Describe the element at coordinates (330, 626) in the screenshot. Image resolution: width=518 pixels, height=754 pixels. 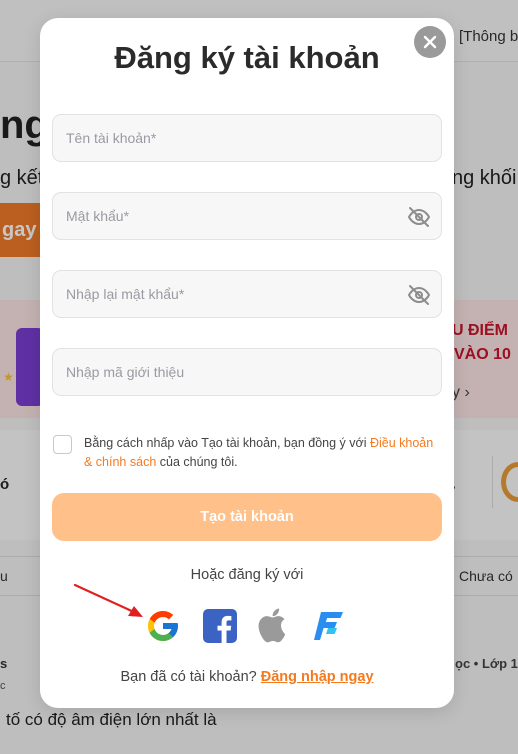
I see `f-brand-icon` at that location.